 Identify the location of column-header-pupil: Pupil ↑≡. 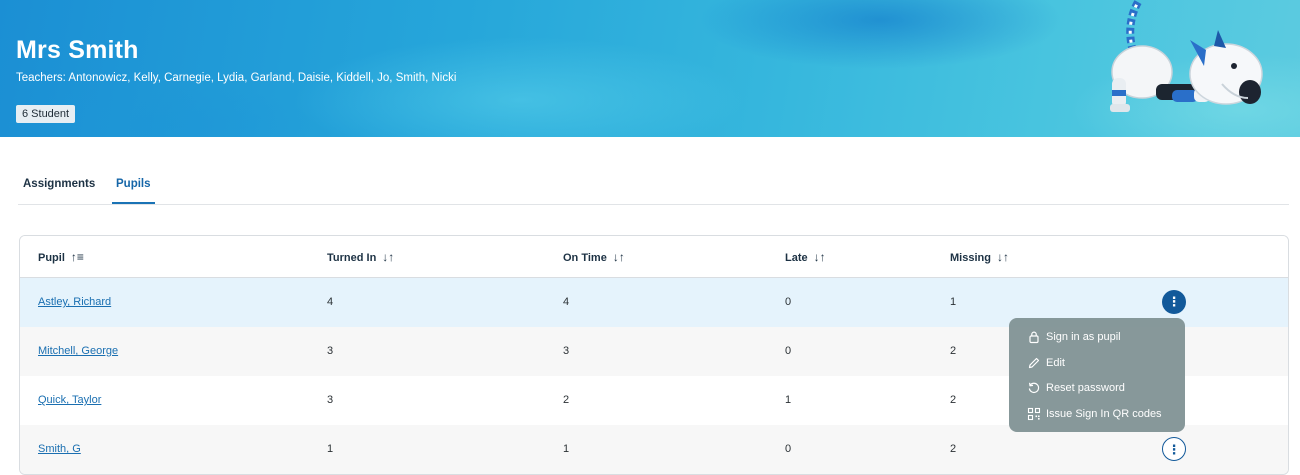
(61, 257).